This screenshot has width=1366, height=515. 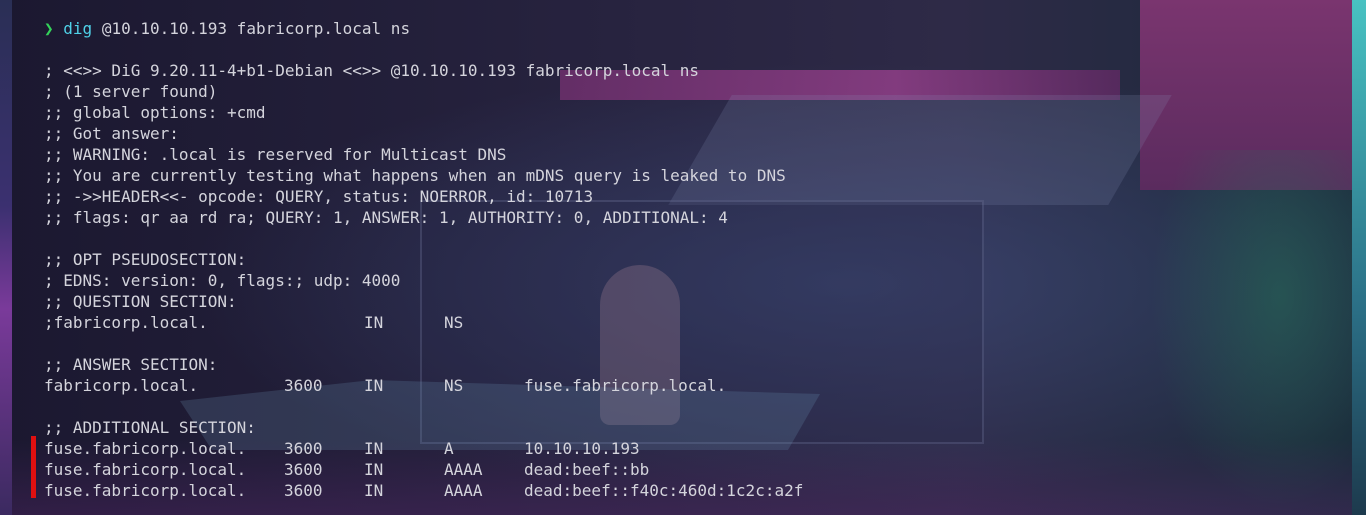 I want to click on record-data: fuse.fabricorp.local., so click(x=625, y=385).